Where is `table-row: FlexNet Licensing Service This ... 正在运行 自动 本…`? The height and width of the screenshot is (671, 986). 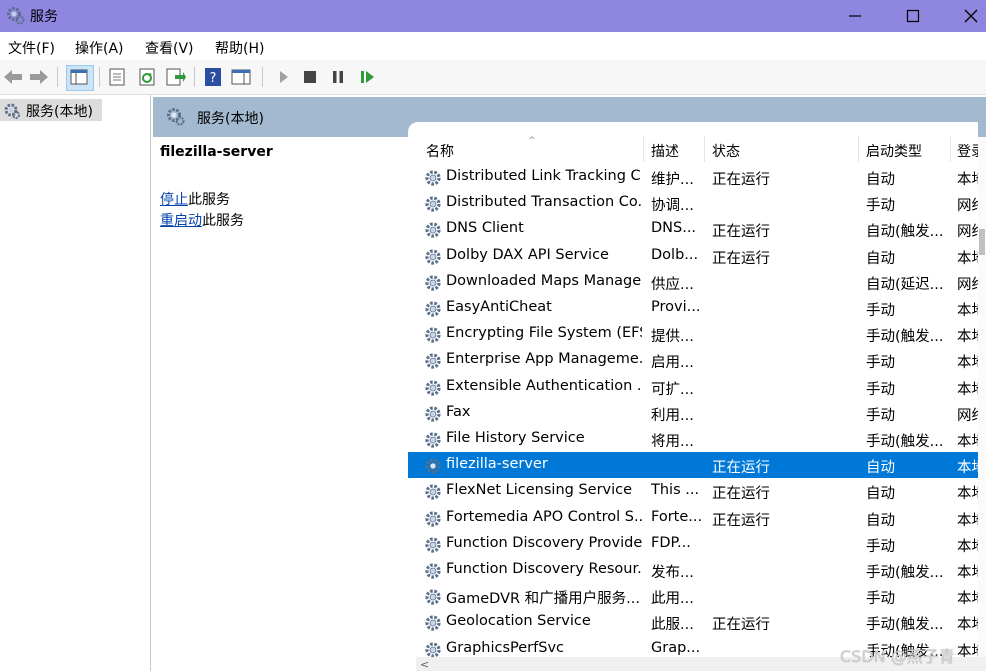 table-row: FlexNet Licensing Service This ... 正在运行 自动 本… is located at coordinates (693, 491).